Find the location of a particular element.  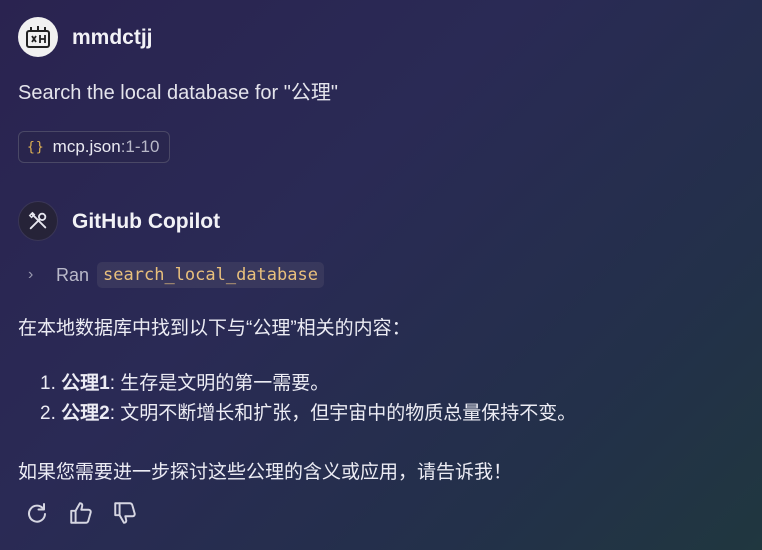

assistant-avatar is located at coordinates (38, 221).